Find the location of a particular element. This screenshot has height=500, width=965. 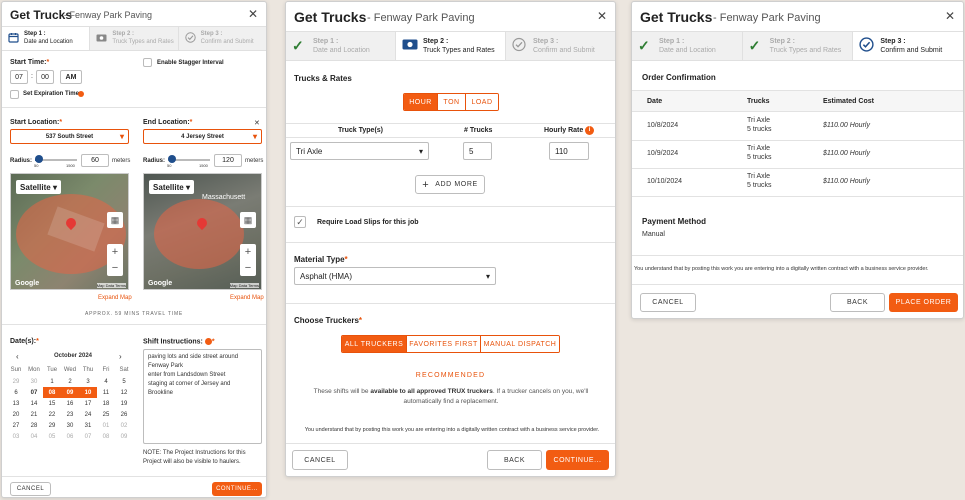

calendar-day: 14 is located at coordinates (34, 403).